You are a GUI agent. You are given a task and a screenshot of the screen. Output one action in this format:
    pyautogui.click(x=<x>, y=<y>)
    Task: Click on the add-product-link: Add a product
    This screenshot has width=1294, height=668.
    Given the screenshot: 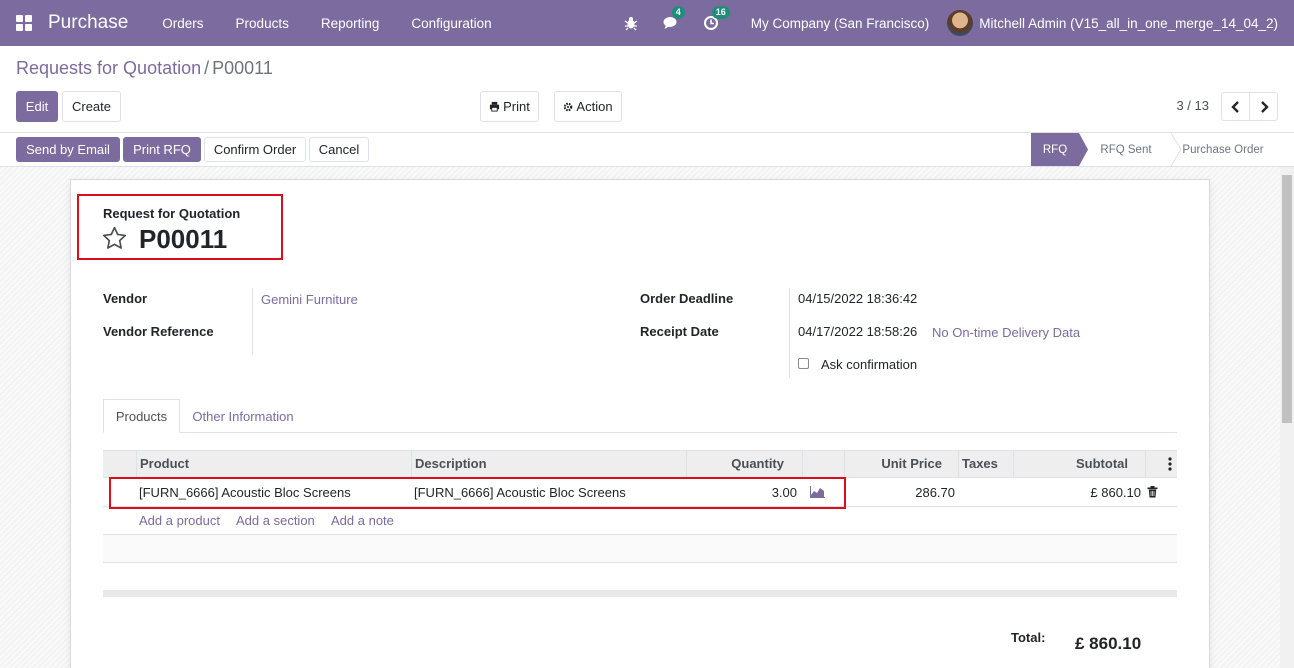 What is the action you would take?
    pyautogui.click(x=179, y=520)
    